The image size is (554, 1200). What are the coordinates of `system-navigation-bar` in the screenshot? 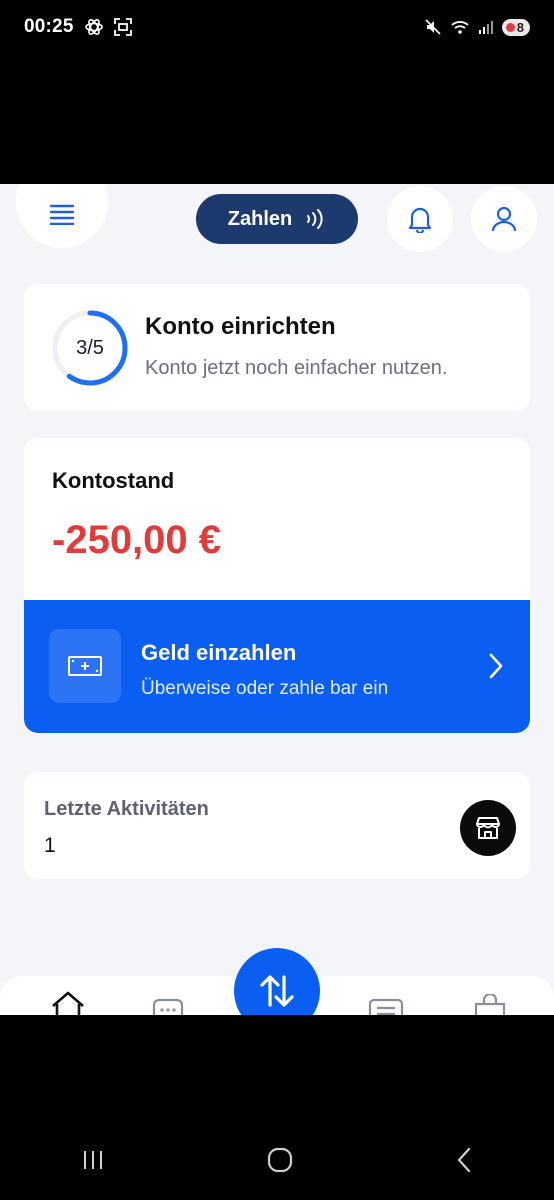 It's located at (277, 1160).